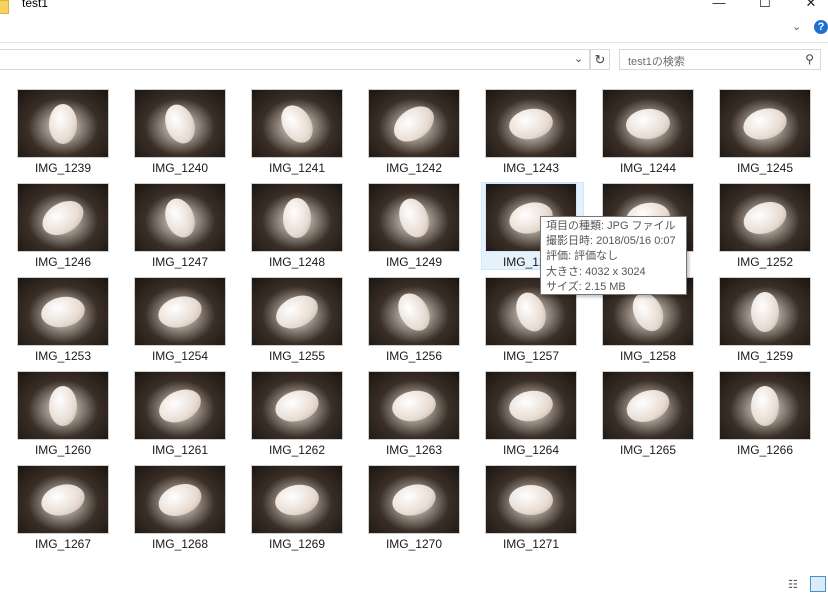 Image resolution: width=828 pixels, height=595 pixels. What do you see at coordinates (414, 544) in the screenshot?
I see `file-name: IMG_1270` at bounding box center [414, 544].